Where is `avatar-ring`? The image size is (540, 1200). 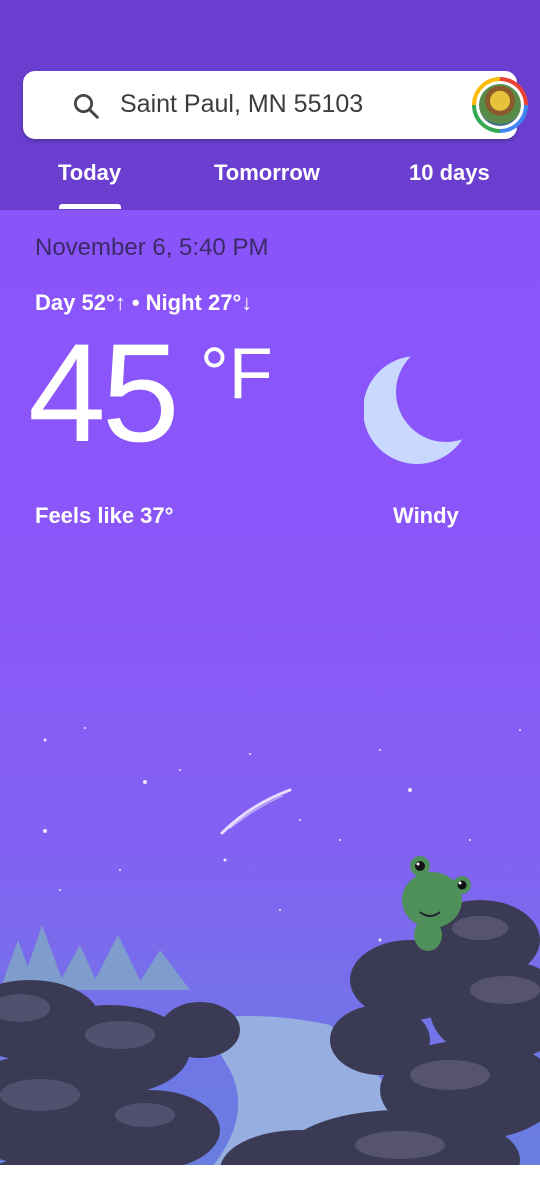 avatar-ring is located at coordinates (500, 105).